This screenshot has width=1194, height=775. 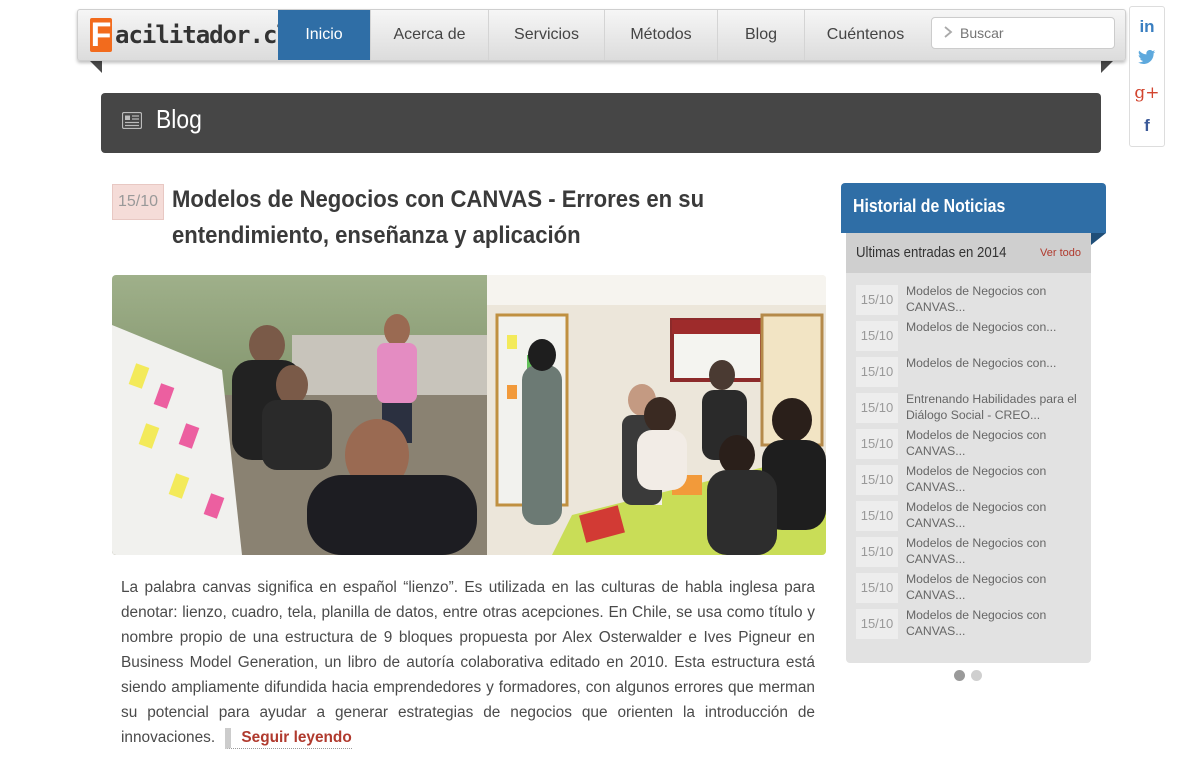 What do you see at coordinates (95, 66) in the screenshot?
I see `nav-fold-left` at bounding box center [95, 66].